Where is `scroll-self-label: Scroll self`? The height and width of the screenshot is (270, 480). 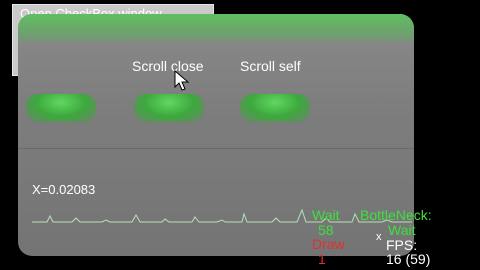
scroll-self-label: Scroll self is located at coordinates (270, 66).